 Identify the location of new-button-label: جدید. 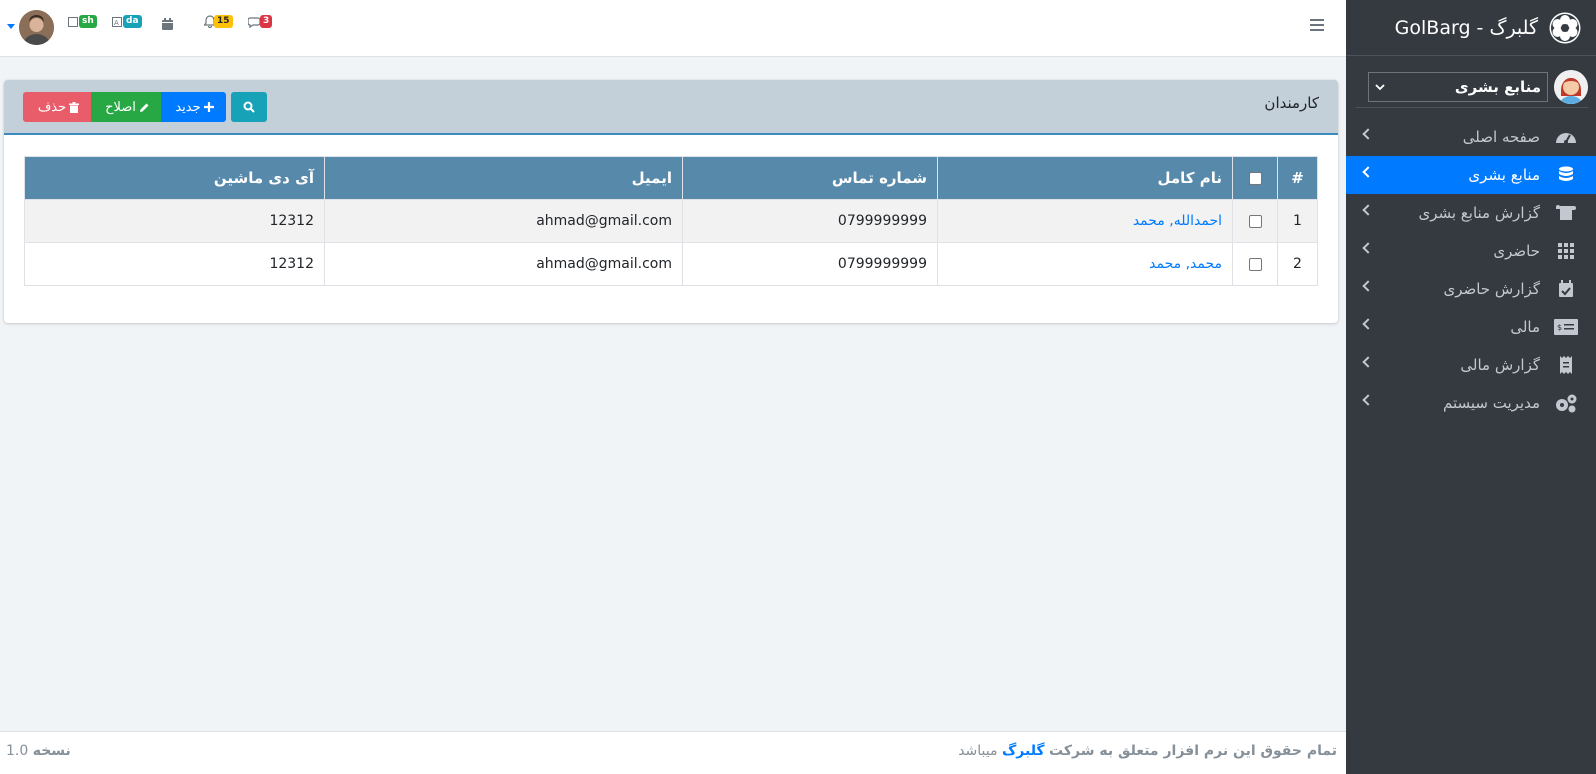
(188, 106).